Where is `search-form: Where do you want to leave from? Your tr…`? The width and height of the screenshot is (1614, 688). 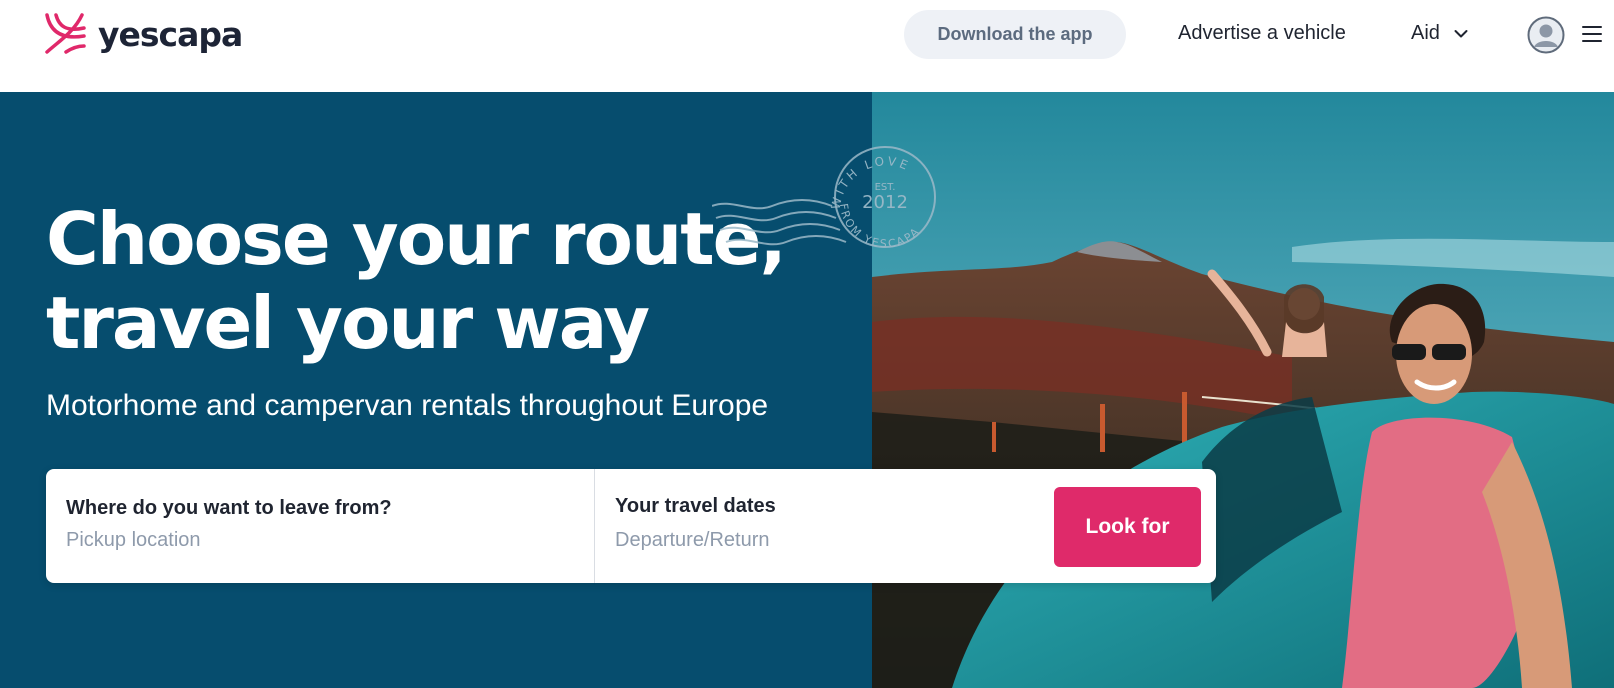
search-form: Where do you want to leave from? Your tr… is located at coordinates (631, 526).